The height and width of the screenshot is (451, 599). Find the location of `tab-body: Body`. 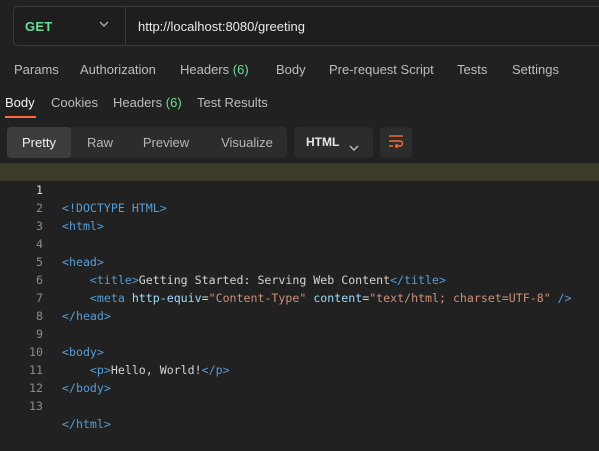

tab-body: Body is located at coordinates (291, 70).